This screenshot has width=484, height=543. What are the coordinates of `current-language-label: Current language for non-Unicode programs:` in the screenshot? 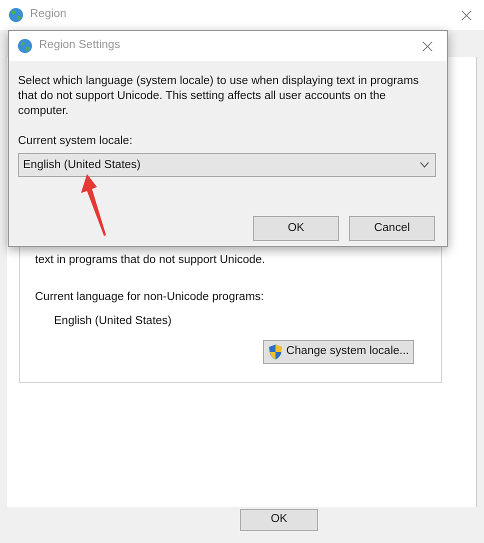 It's located at (150, 298).